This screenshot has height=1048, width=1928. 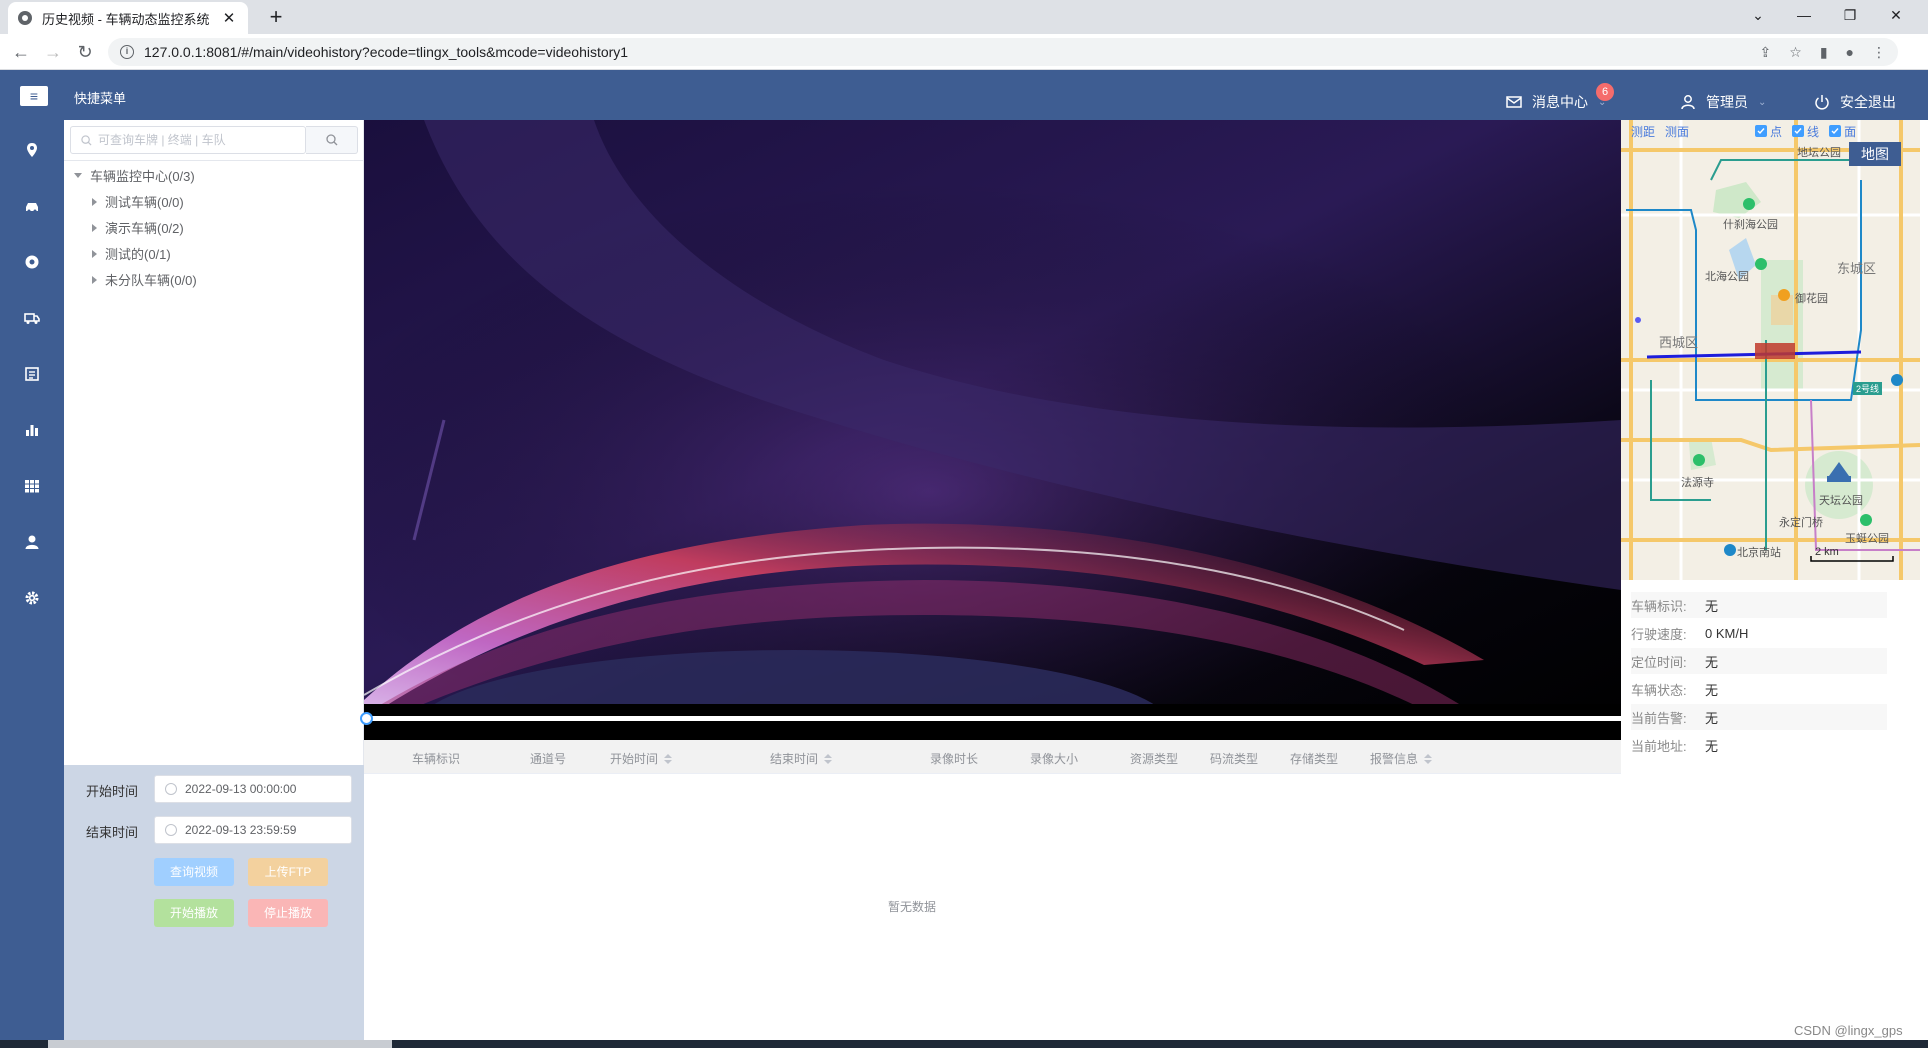 I want to click on report-icon, so click(x=32, y=374).